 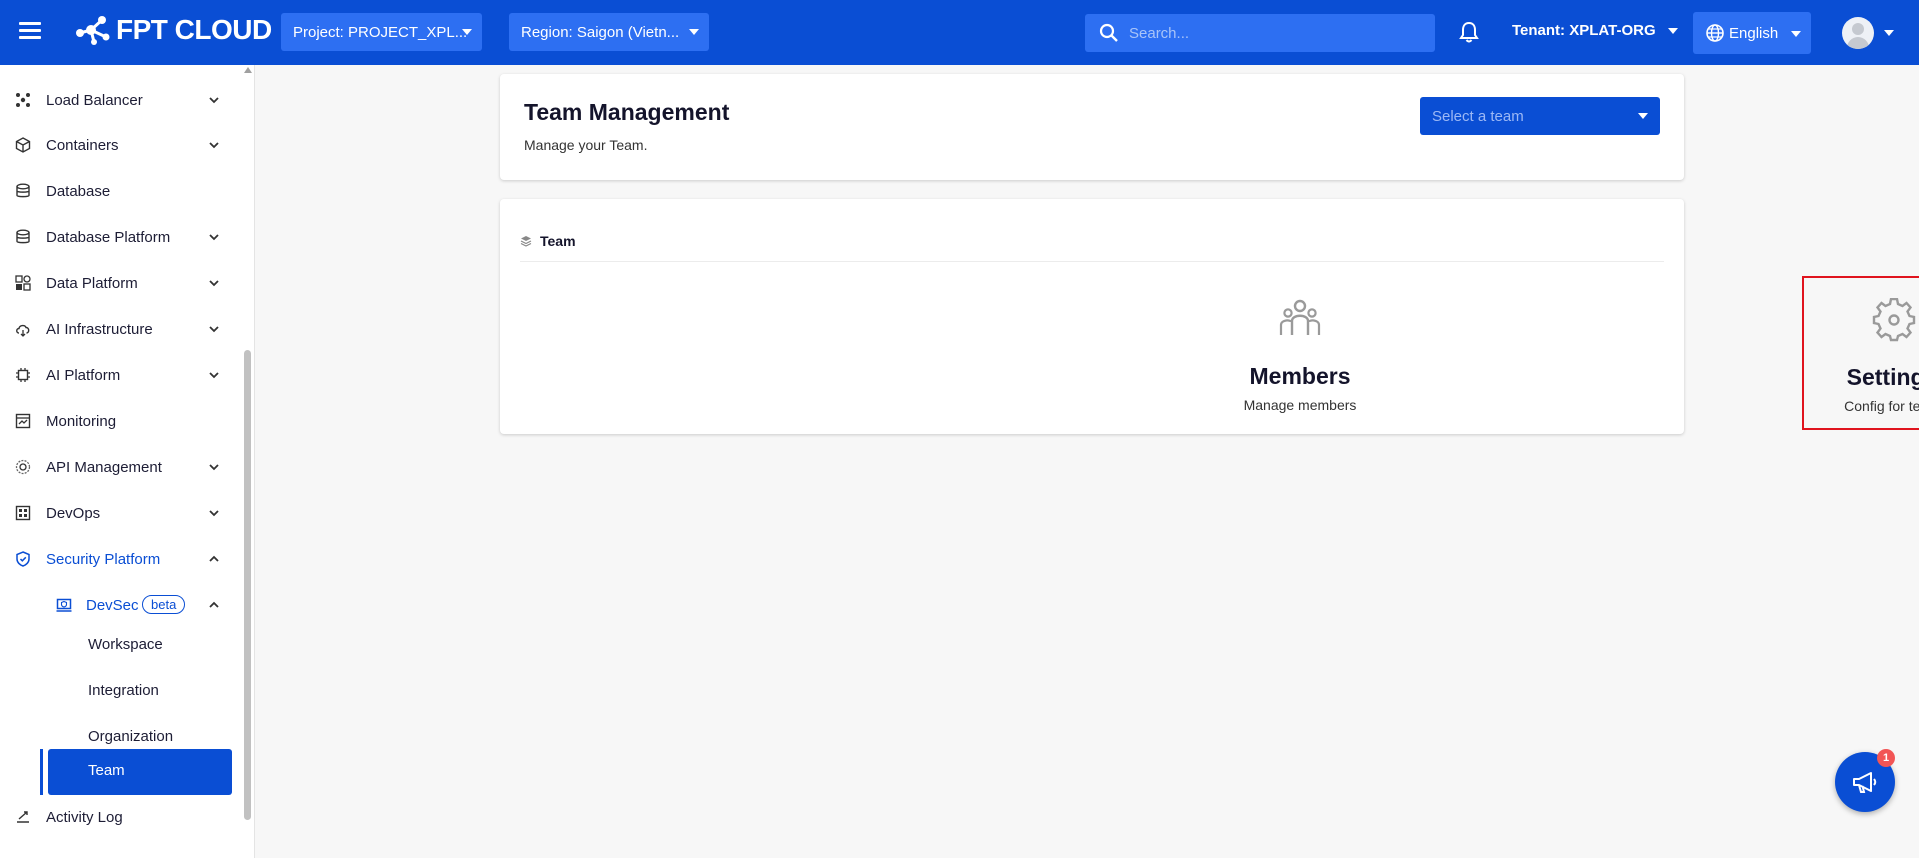 What do you see at coordinates (120, 421) in the screenshot?
I see `sidebar-item-monitoring: Monitoring` at bounding box center [120, 421].